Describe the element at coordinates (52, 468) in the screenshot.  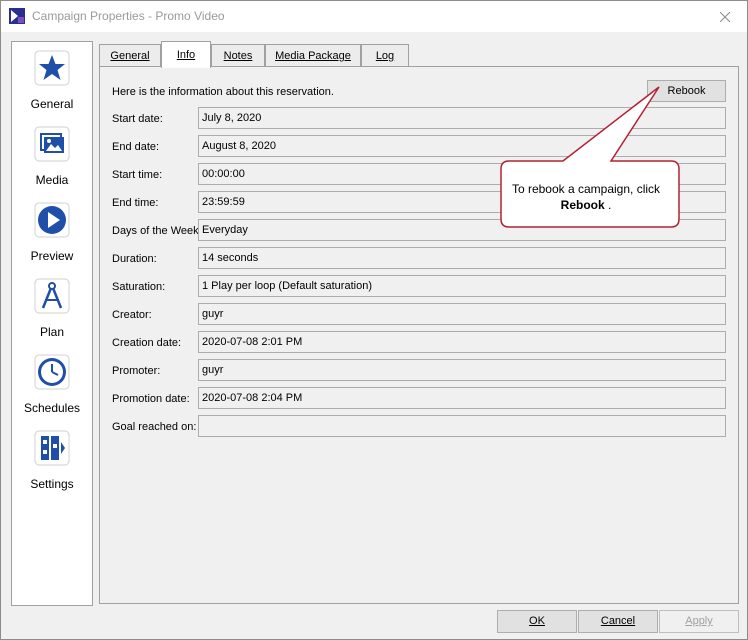
I see `nav-item-settings: Settings` at that location.